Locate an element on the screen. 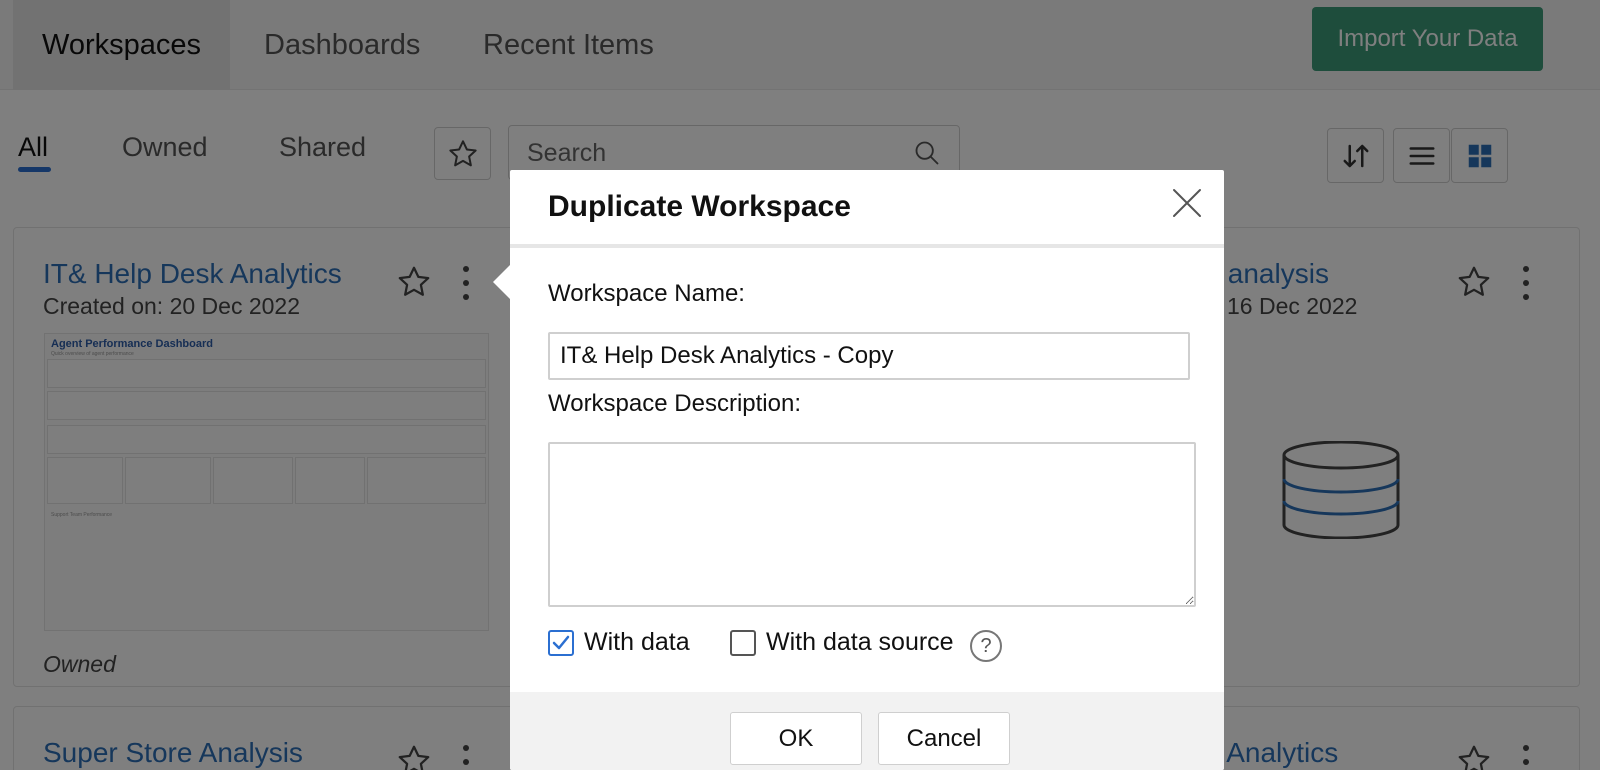 The image size is (1600, 770). close-icon is located at coordinates (1187, 203).